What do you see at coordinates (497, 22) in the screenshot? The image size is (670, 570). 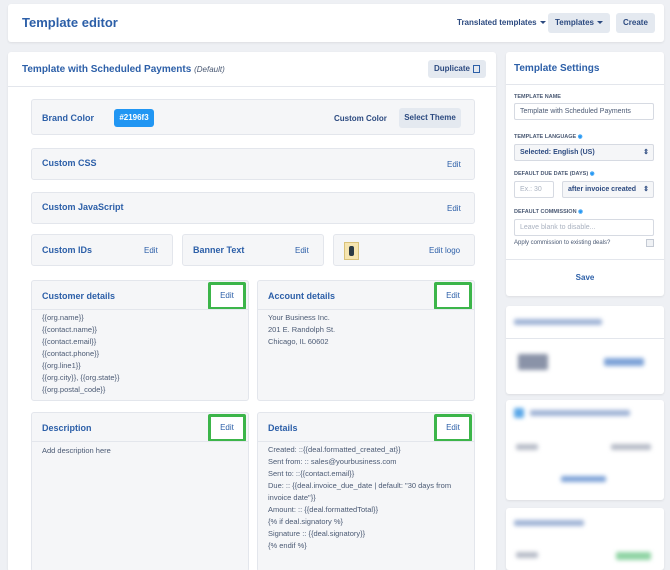 I see `translated-templates-label: Translated templates` at bounding box center [497, 22].